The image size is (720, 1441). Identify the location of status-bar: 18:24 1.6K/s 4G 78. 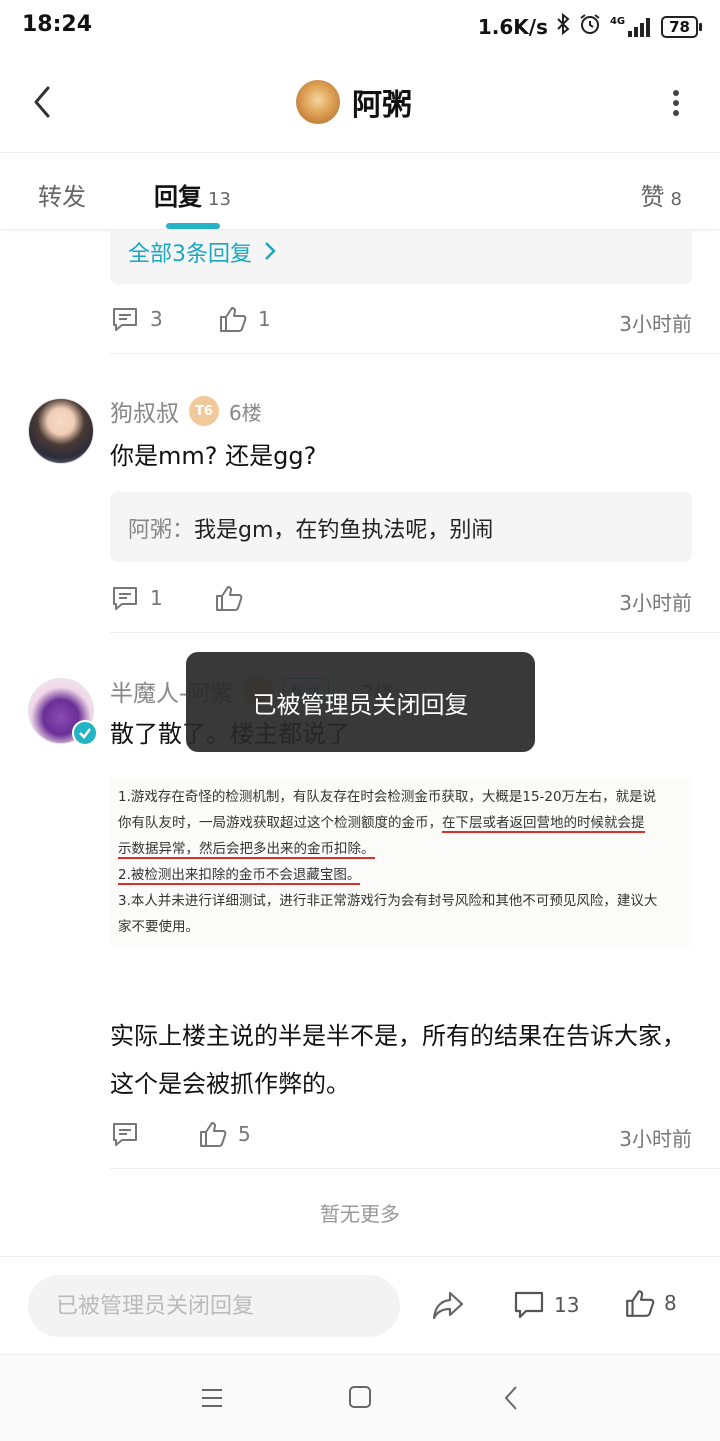
(360, 26).